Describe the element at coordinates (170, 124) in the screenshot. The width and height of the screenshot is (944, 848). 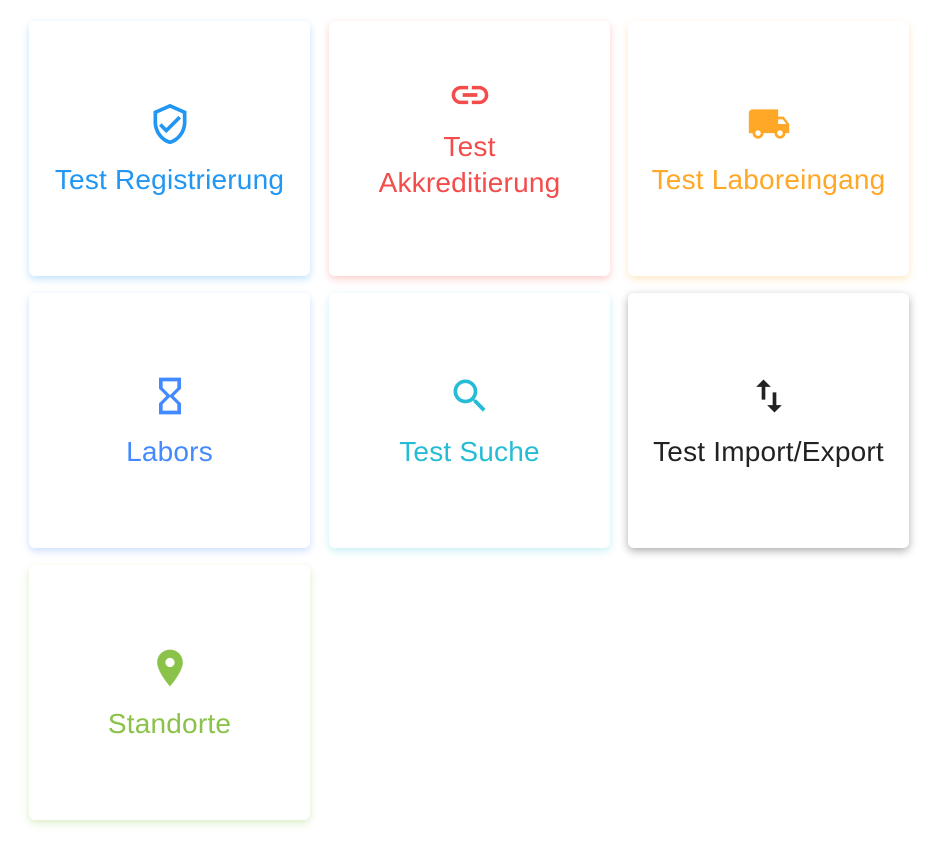
I see `shield-check-icon` at that location.